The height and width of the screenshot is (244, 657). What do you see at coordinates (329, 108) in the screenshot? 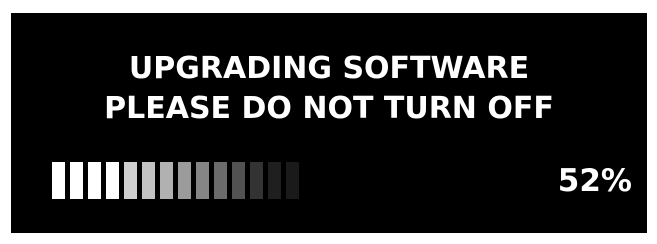
I see `do-not-turn-off-warning: PLEASE DO NOT TURN OFF` at bounding box center [329, 108].